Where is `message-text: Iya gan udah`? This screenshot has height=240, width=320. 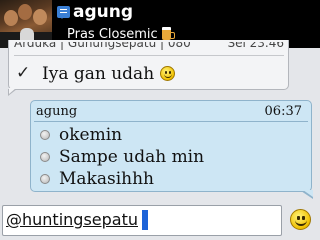
message-text: Iya gan udah is located at coordinates (98, 74).